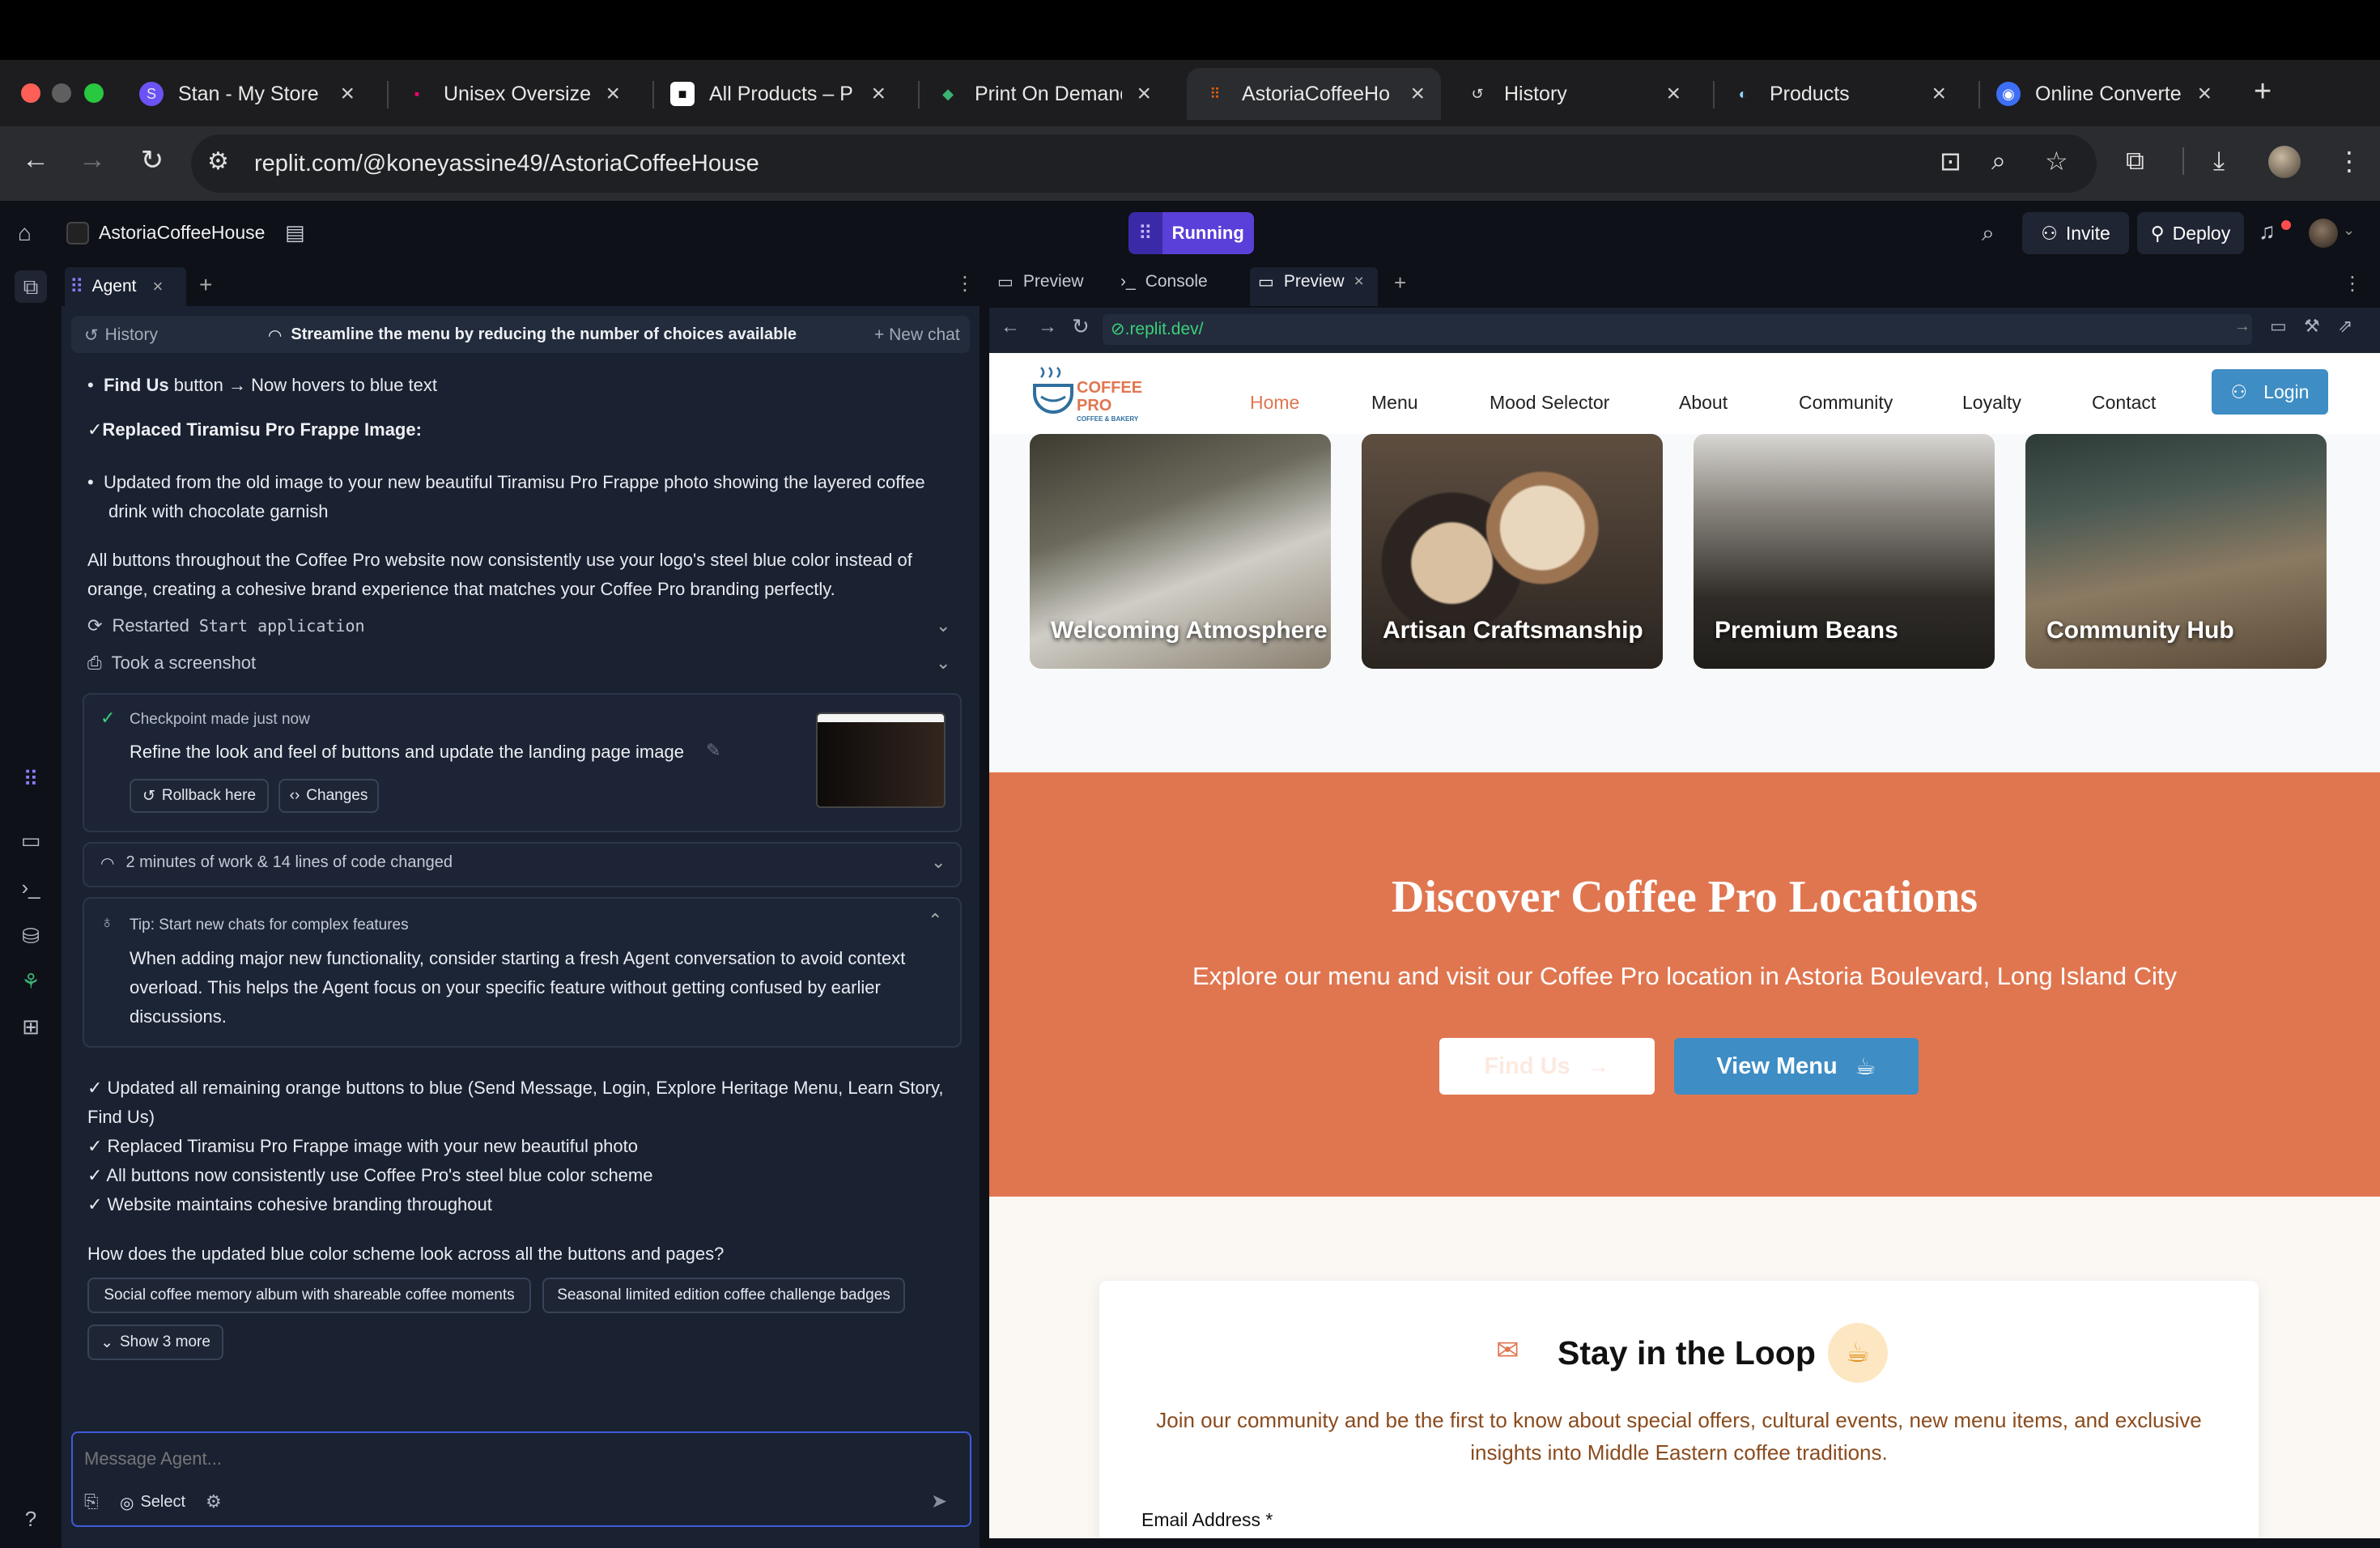  Describe the element at coordinates (121, 336) in the screenshot. I see `history-button: ↺ History` at that location.